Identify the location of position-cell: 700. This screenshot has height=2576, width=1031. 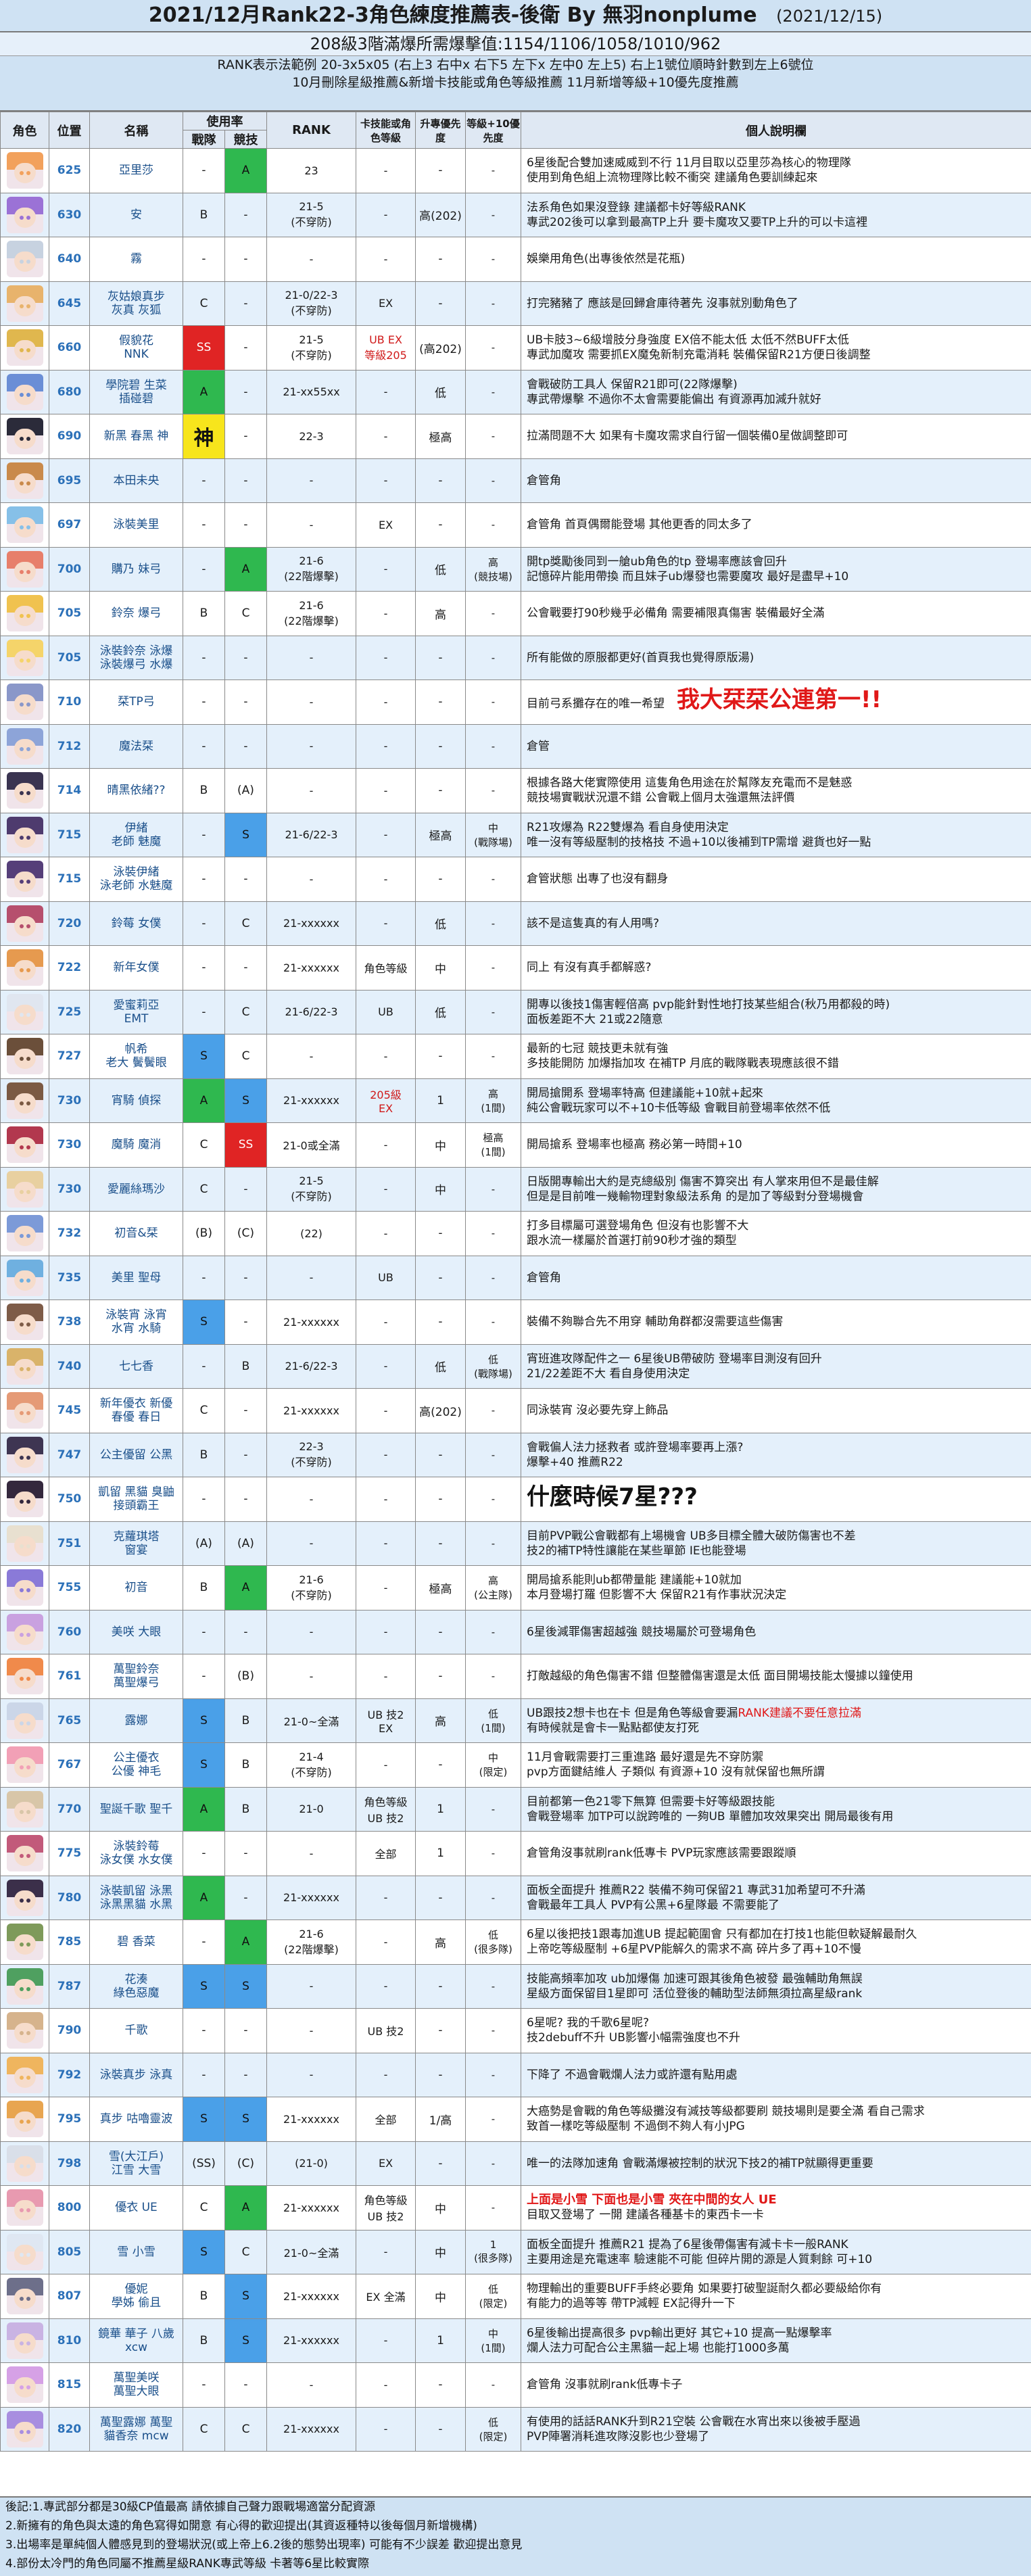
(69, 569).